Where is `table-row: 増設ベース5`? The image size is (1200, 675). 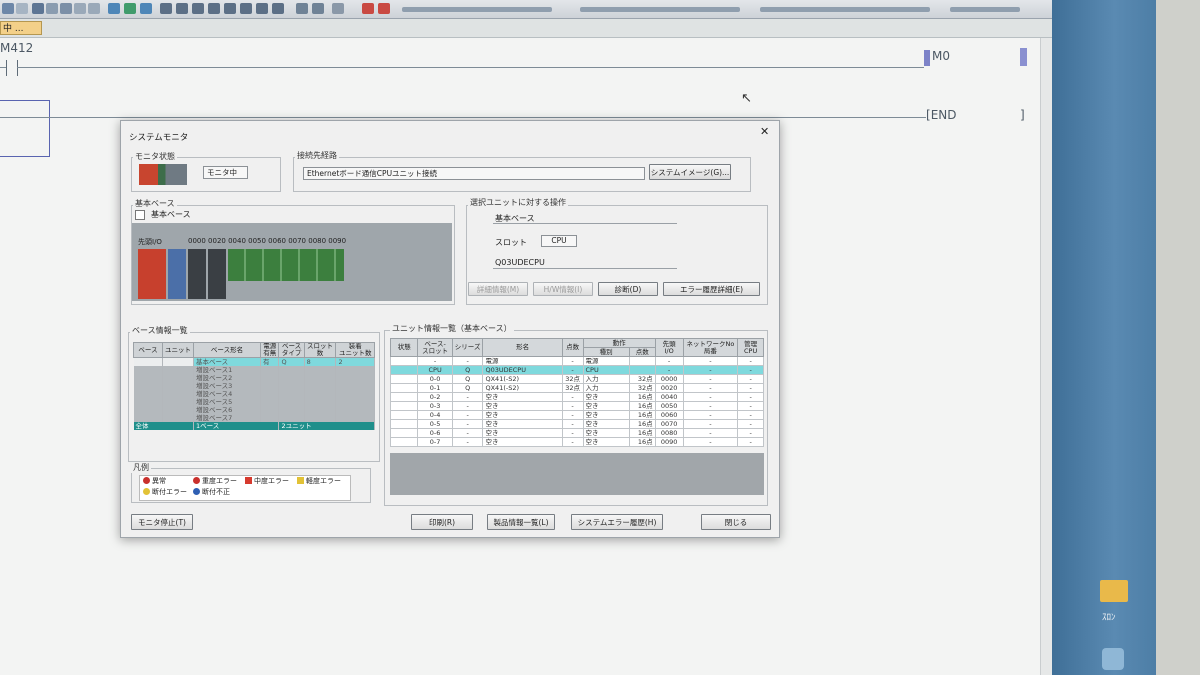
table-row: 増設ベース5 is located at coordinates (254, 402).